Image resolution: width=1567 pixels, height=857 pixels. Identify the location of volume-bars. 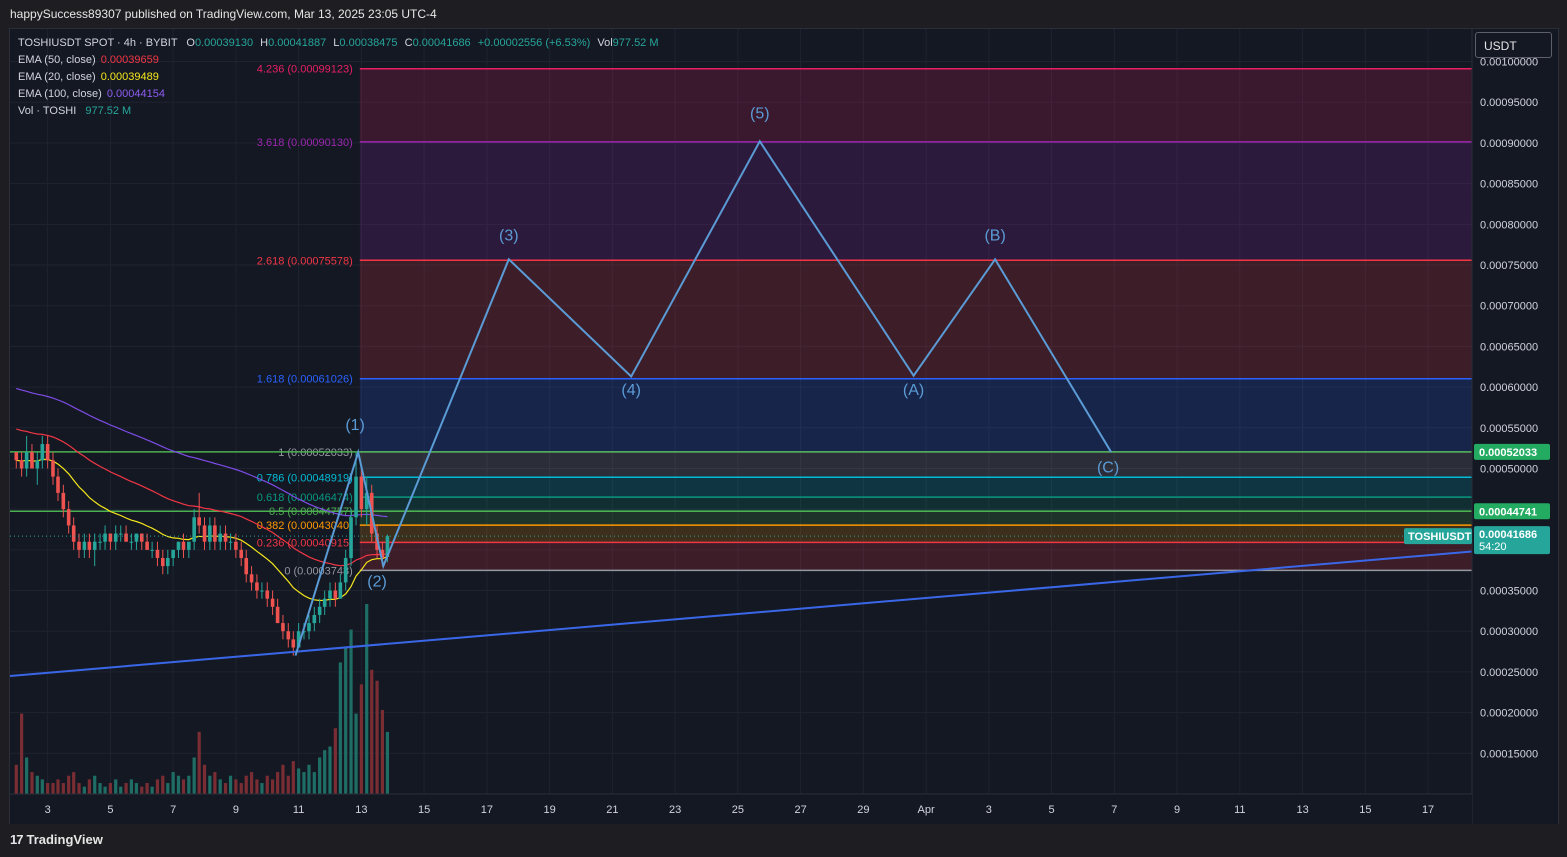
(202, 699).